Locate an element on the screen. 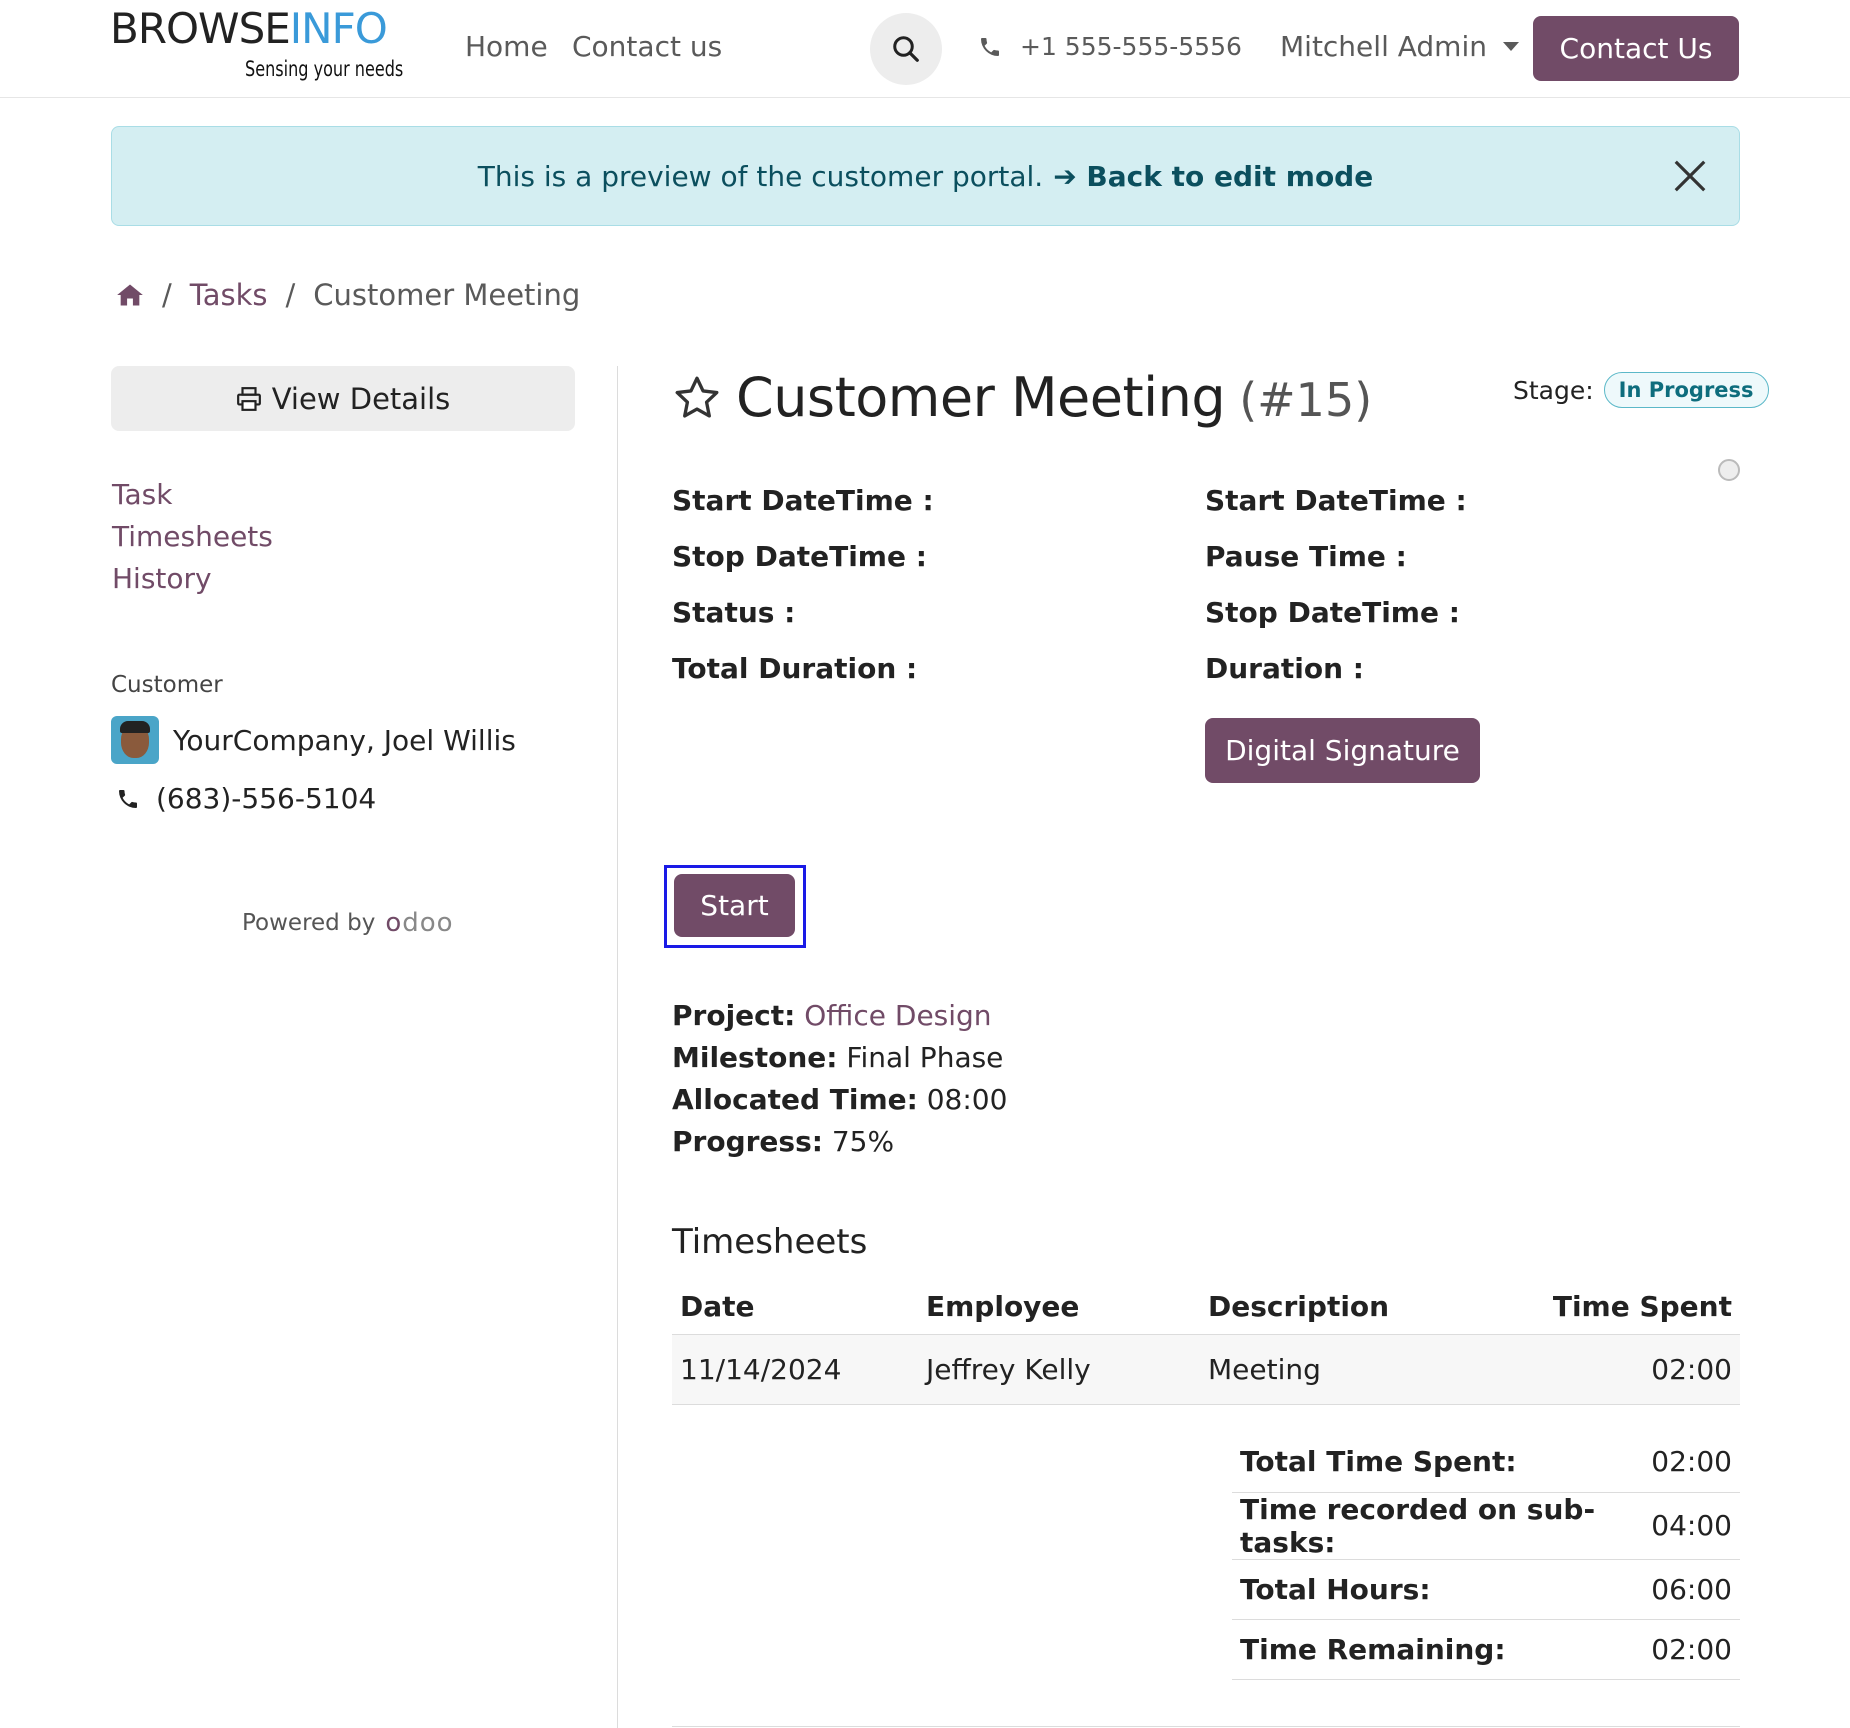  powered-by-text: Powered by is located at coordinates (309, 923).